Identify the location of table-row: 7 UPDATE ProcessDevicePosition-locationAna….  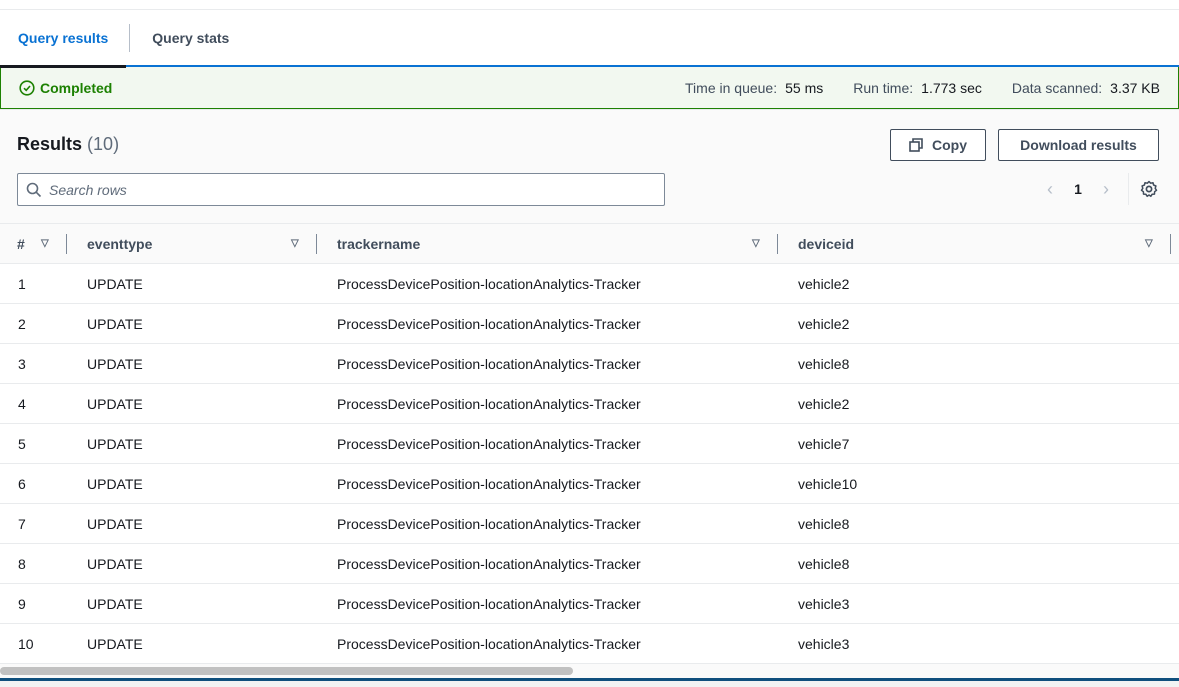
(589, 524).